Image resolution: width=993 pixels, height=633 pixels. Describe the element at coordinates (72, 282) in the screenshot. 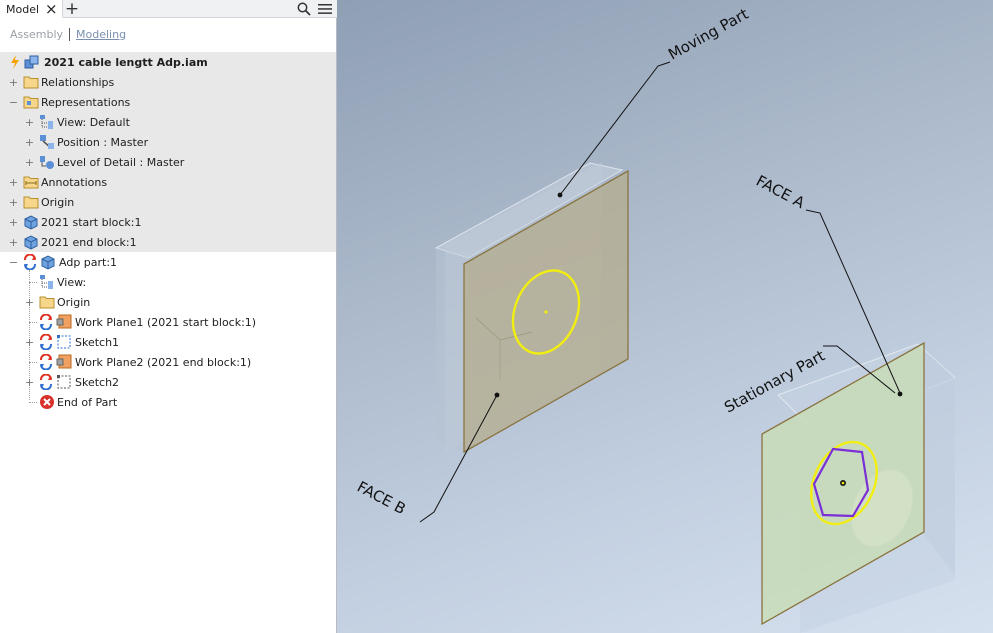

I see `tree-label-view: View:` at that location.